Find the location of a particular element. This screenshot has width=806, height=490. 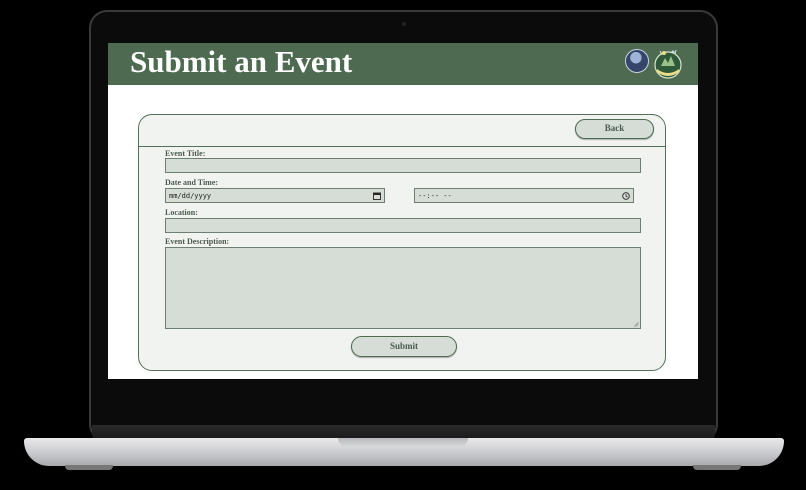

date-input: mm/dd/yyyy is located at coordinates (275, 195).